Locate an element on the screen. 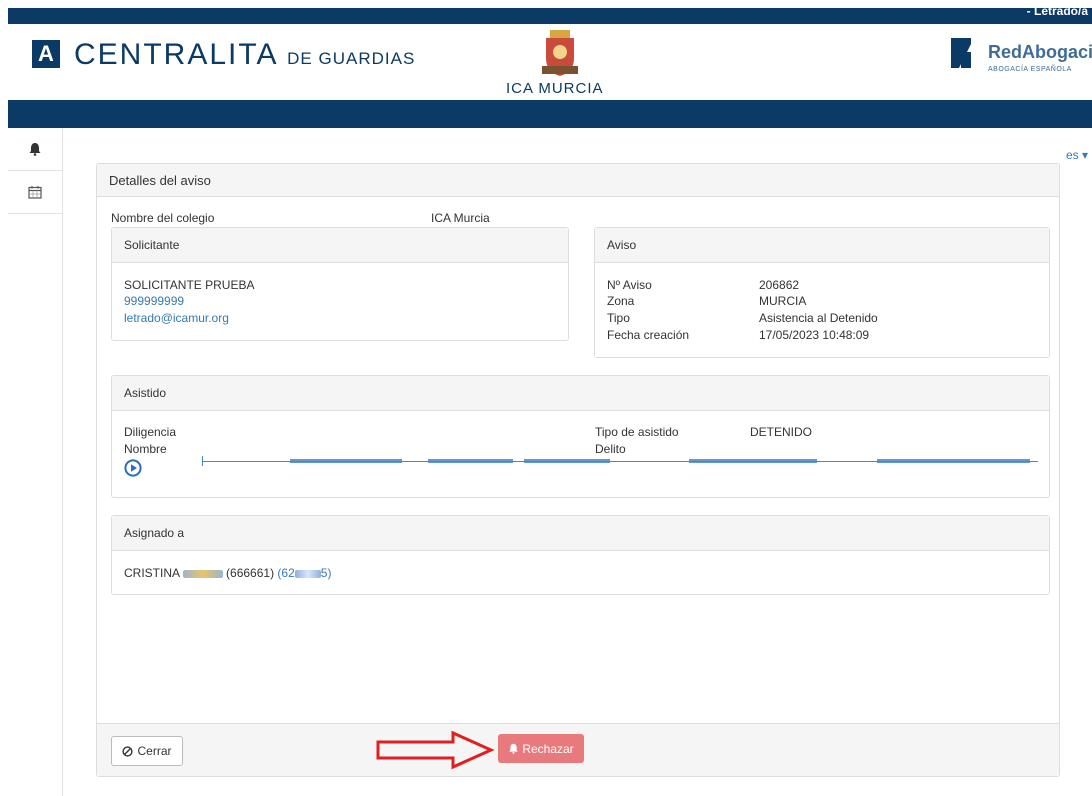  sidebar-item-calendar is located at coordinates (35, 192).